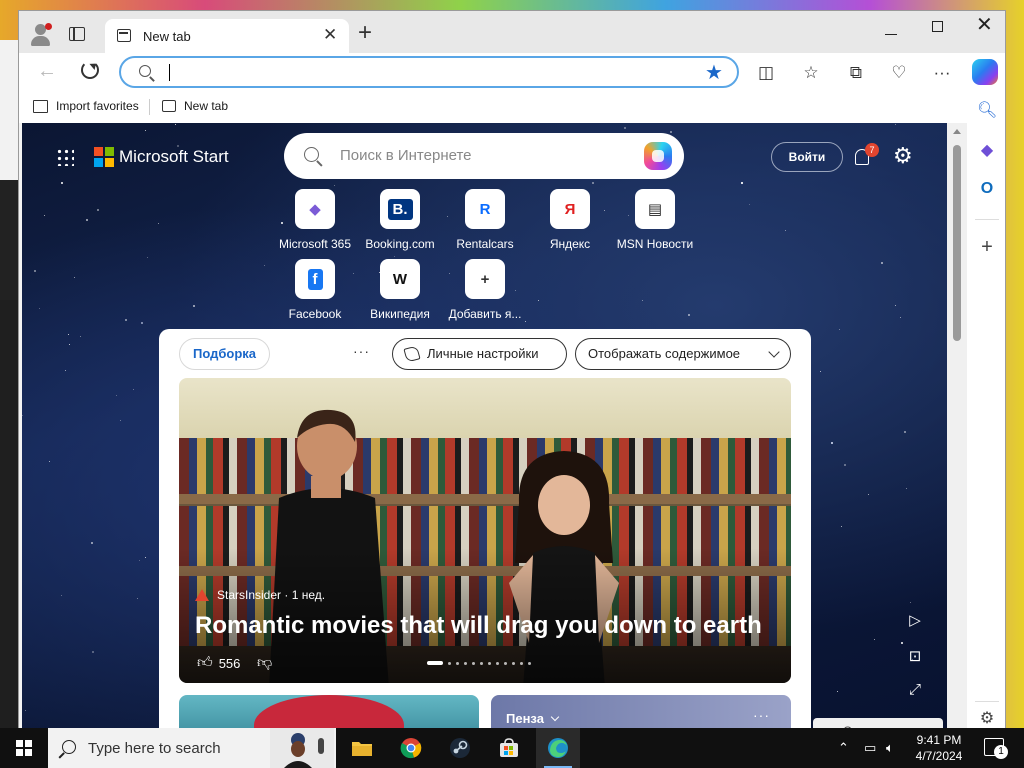  What do you see at coordinates (149, 107) in the screenshot?
I see `favorites-divider` at bounding box center [149, 107].